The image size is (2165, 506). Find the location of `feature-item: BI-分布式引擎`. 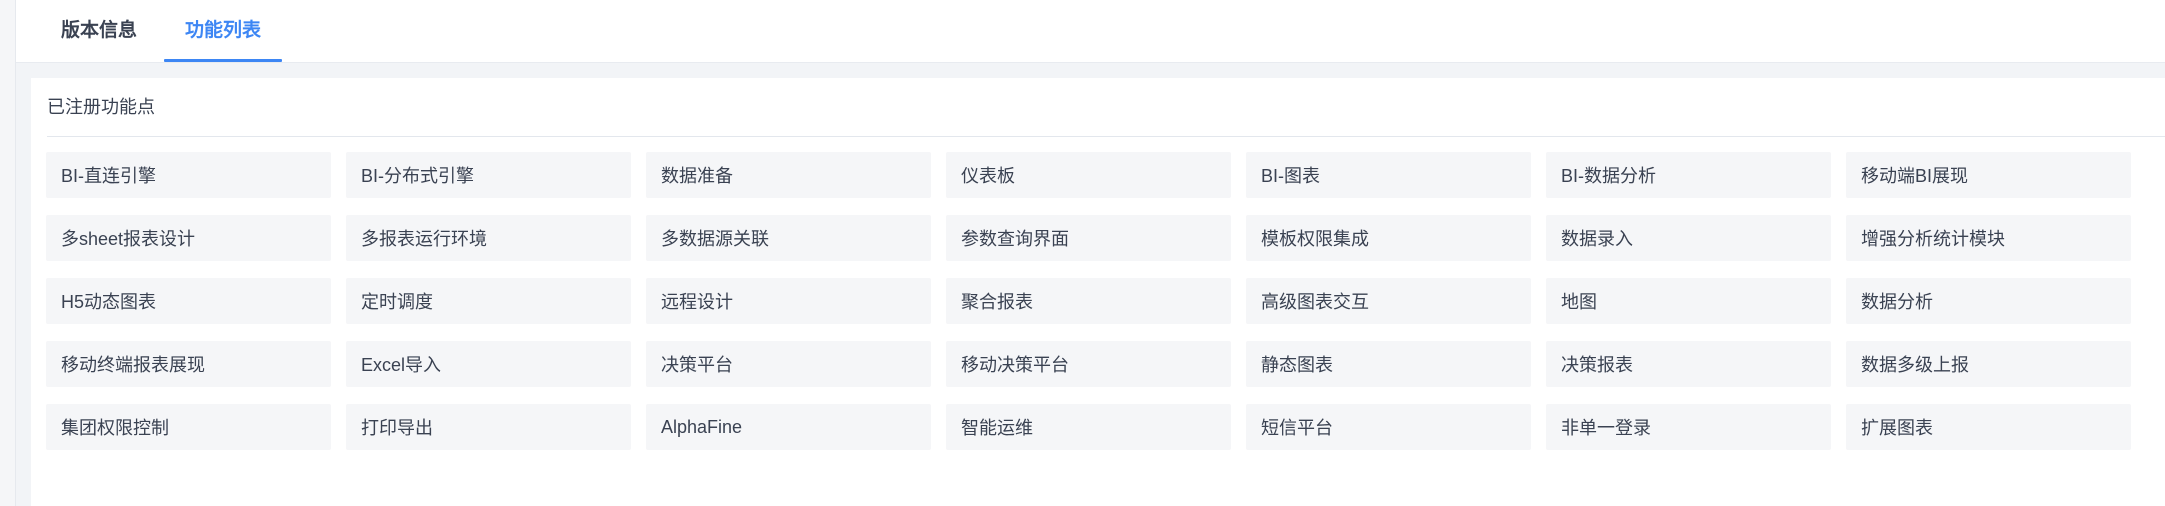

feature-item: BI-分布式引擎 is located at coordinates (488, 175).